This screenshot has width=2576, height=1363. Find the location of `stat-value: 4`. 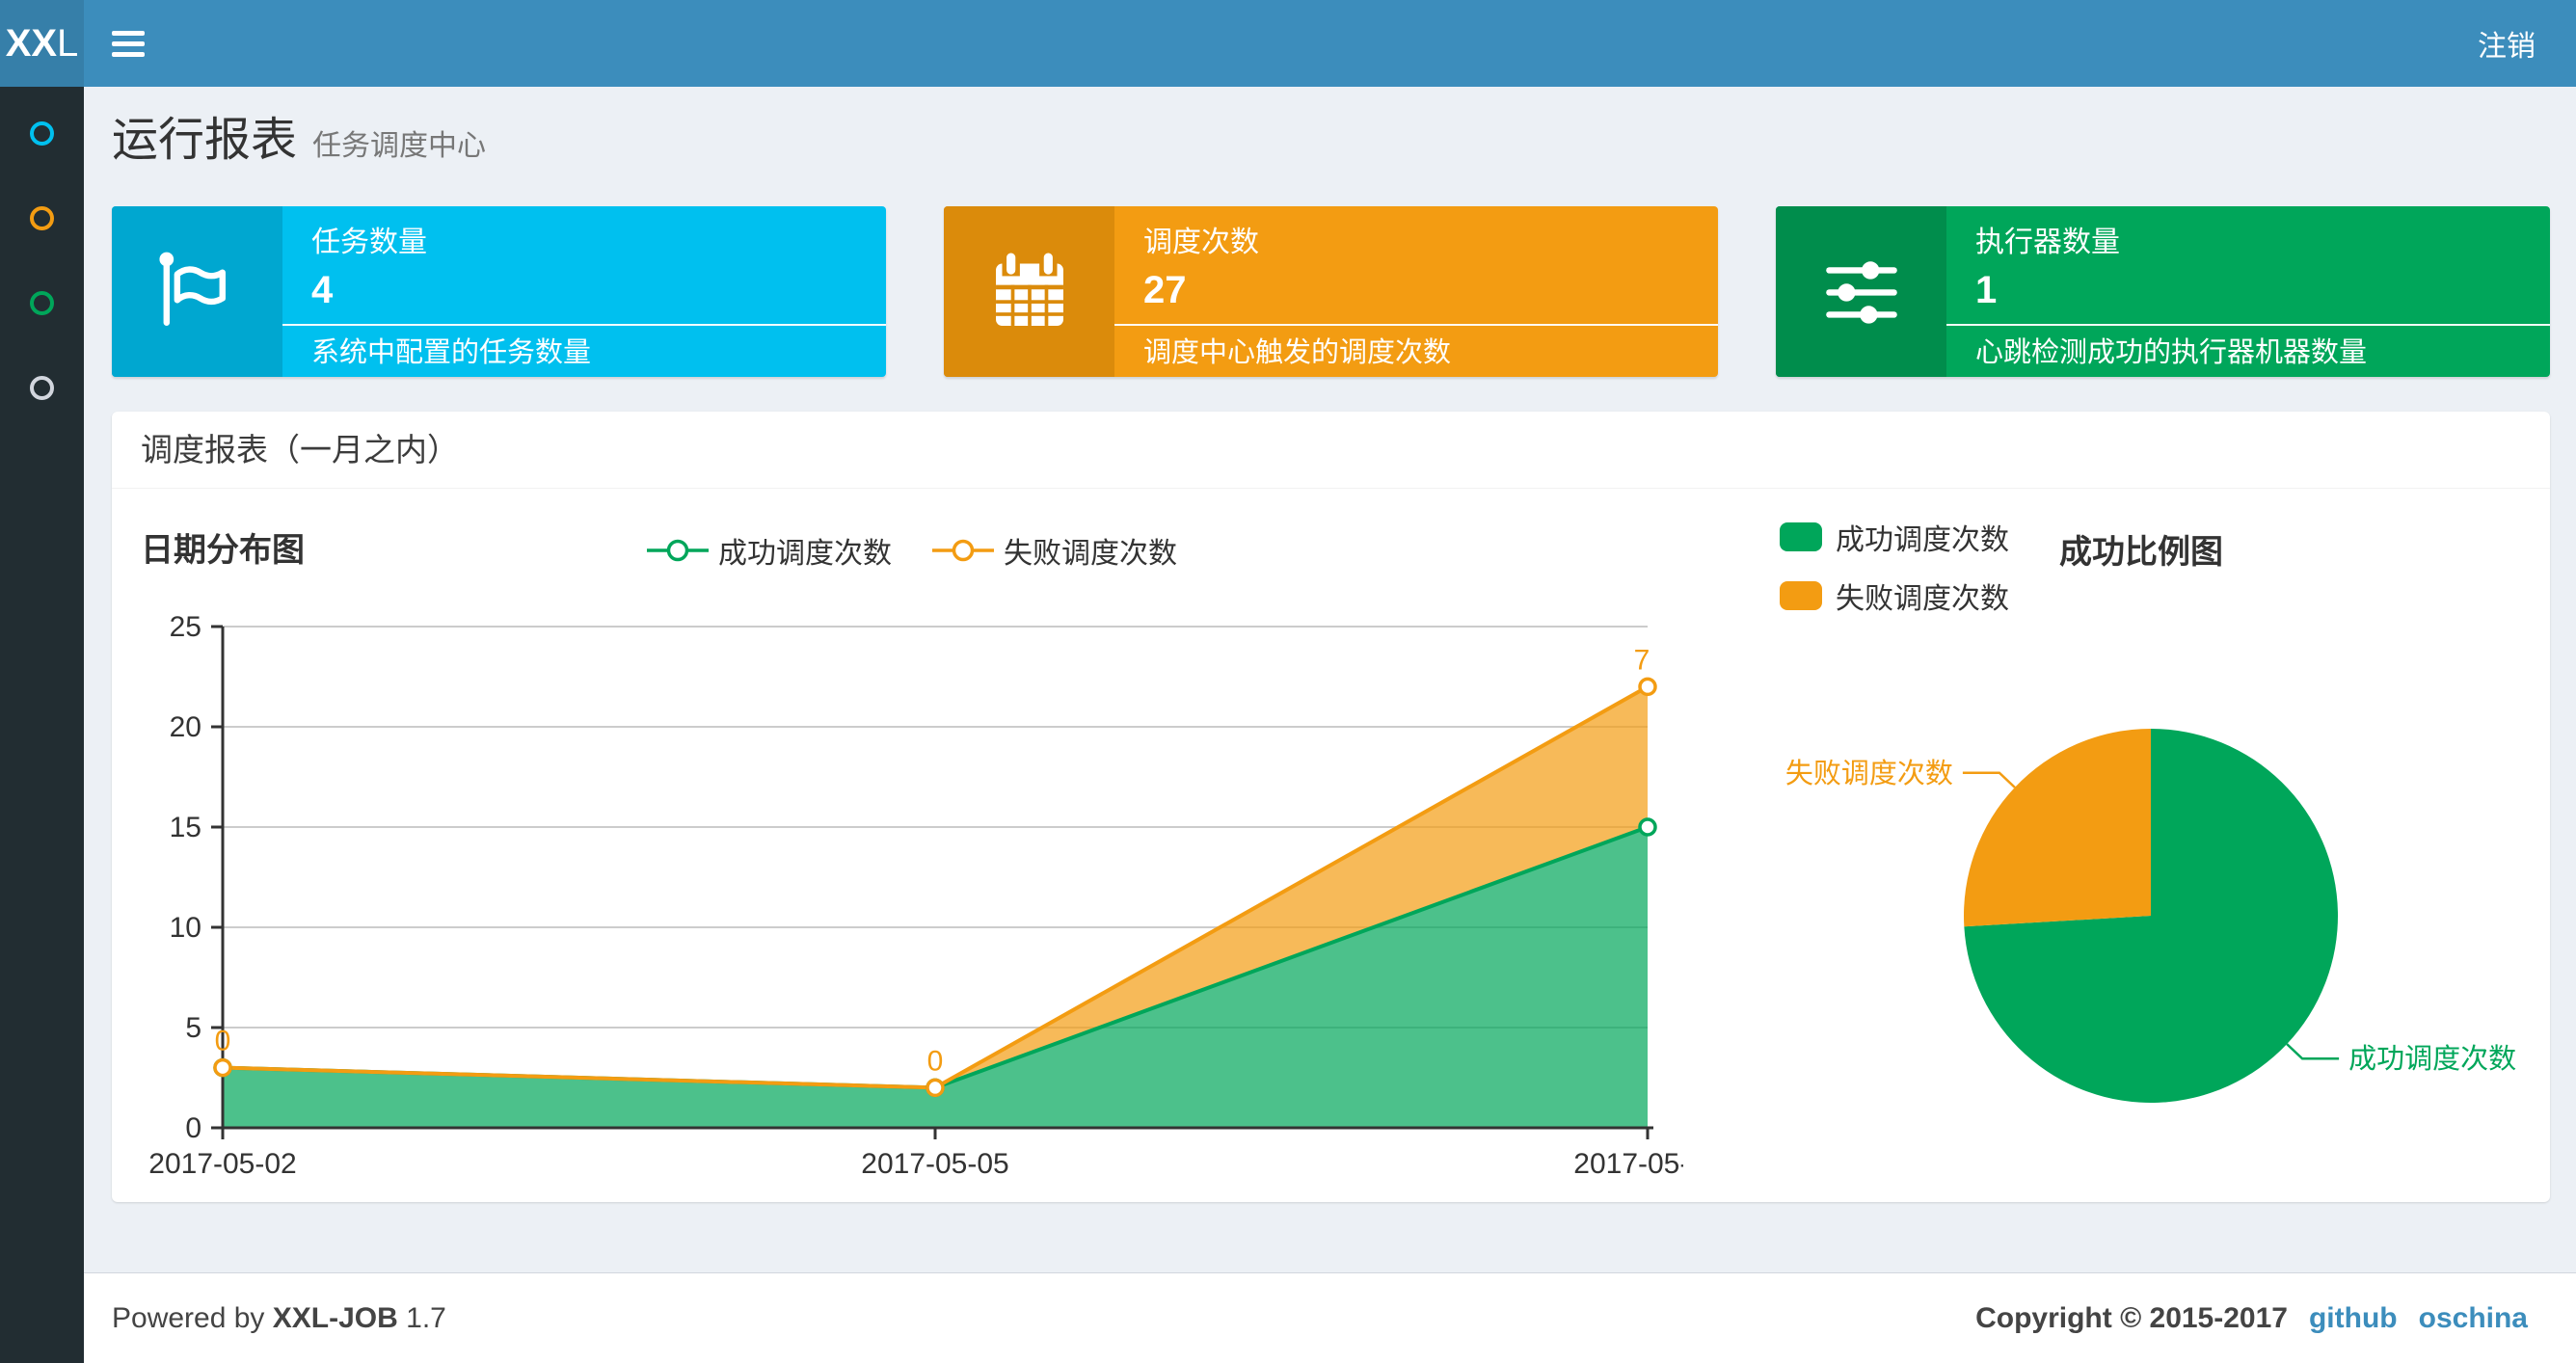

stat-value: 4 is located at coordinates (323, 290).